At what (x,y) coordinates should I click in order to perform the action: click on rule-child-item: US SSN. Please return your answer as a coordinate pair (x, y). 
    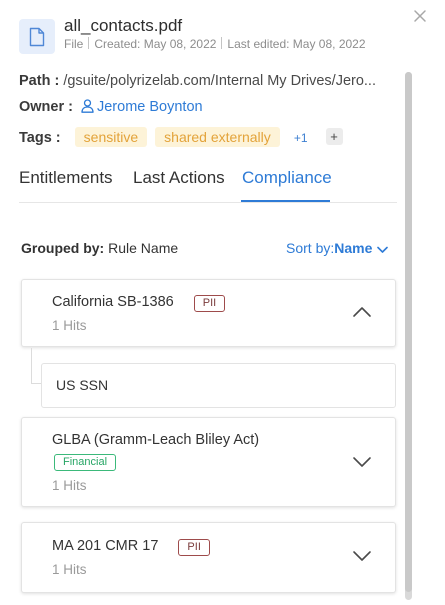
    Looking at the image, I should click on (218, 385).